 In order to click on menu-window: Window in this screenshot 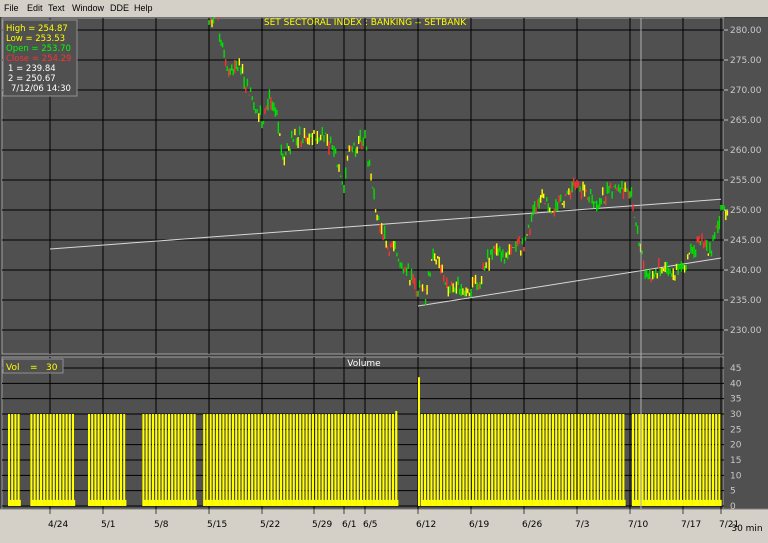, I will do `click(88, 8)`.